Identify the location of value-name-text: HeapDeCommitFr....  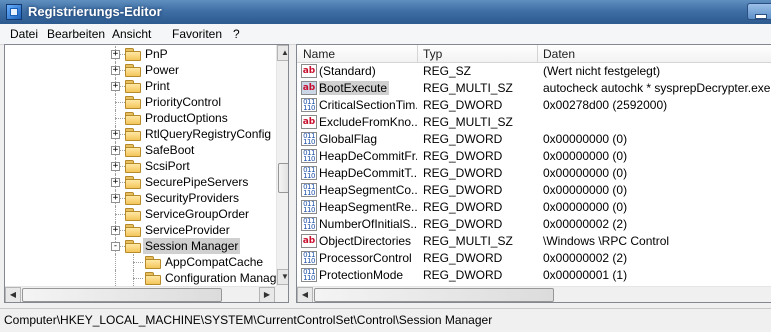
(368, 156).